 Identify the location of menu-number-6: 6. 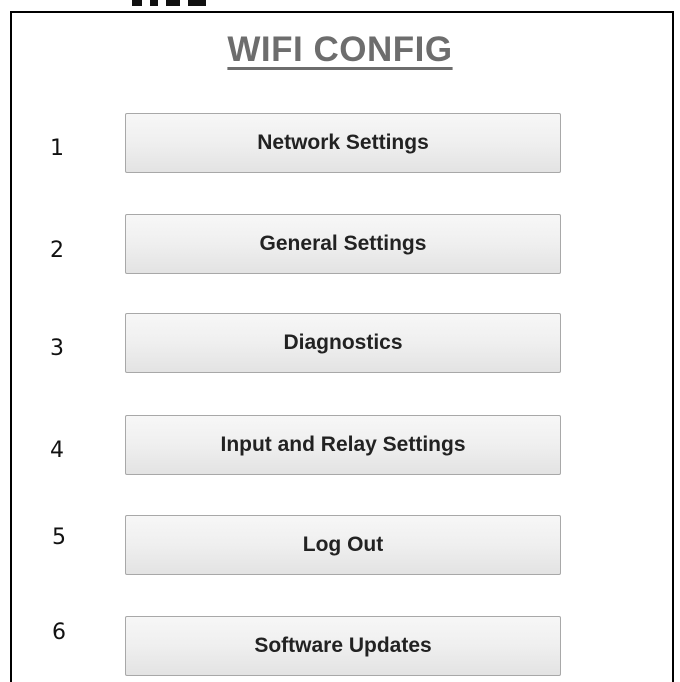
(59, 632).